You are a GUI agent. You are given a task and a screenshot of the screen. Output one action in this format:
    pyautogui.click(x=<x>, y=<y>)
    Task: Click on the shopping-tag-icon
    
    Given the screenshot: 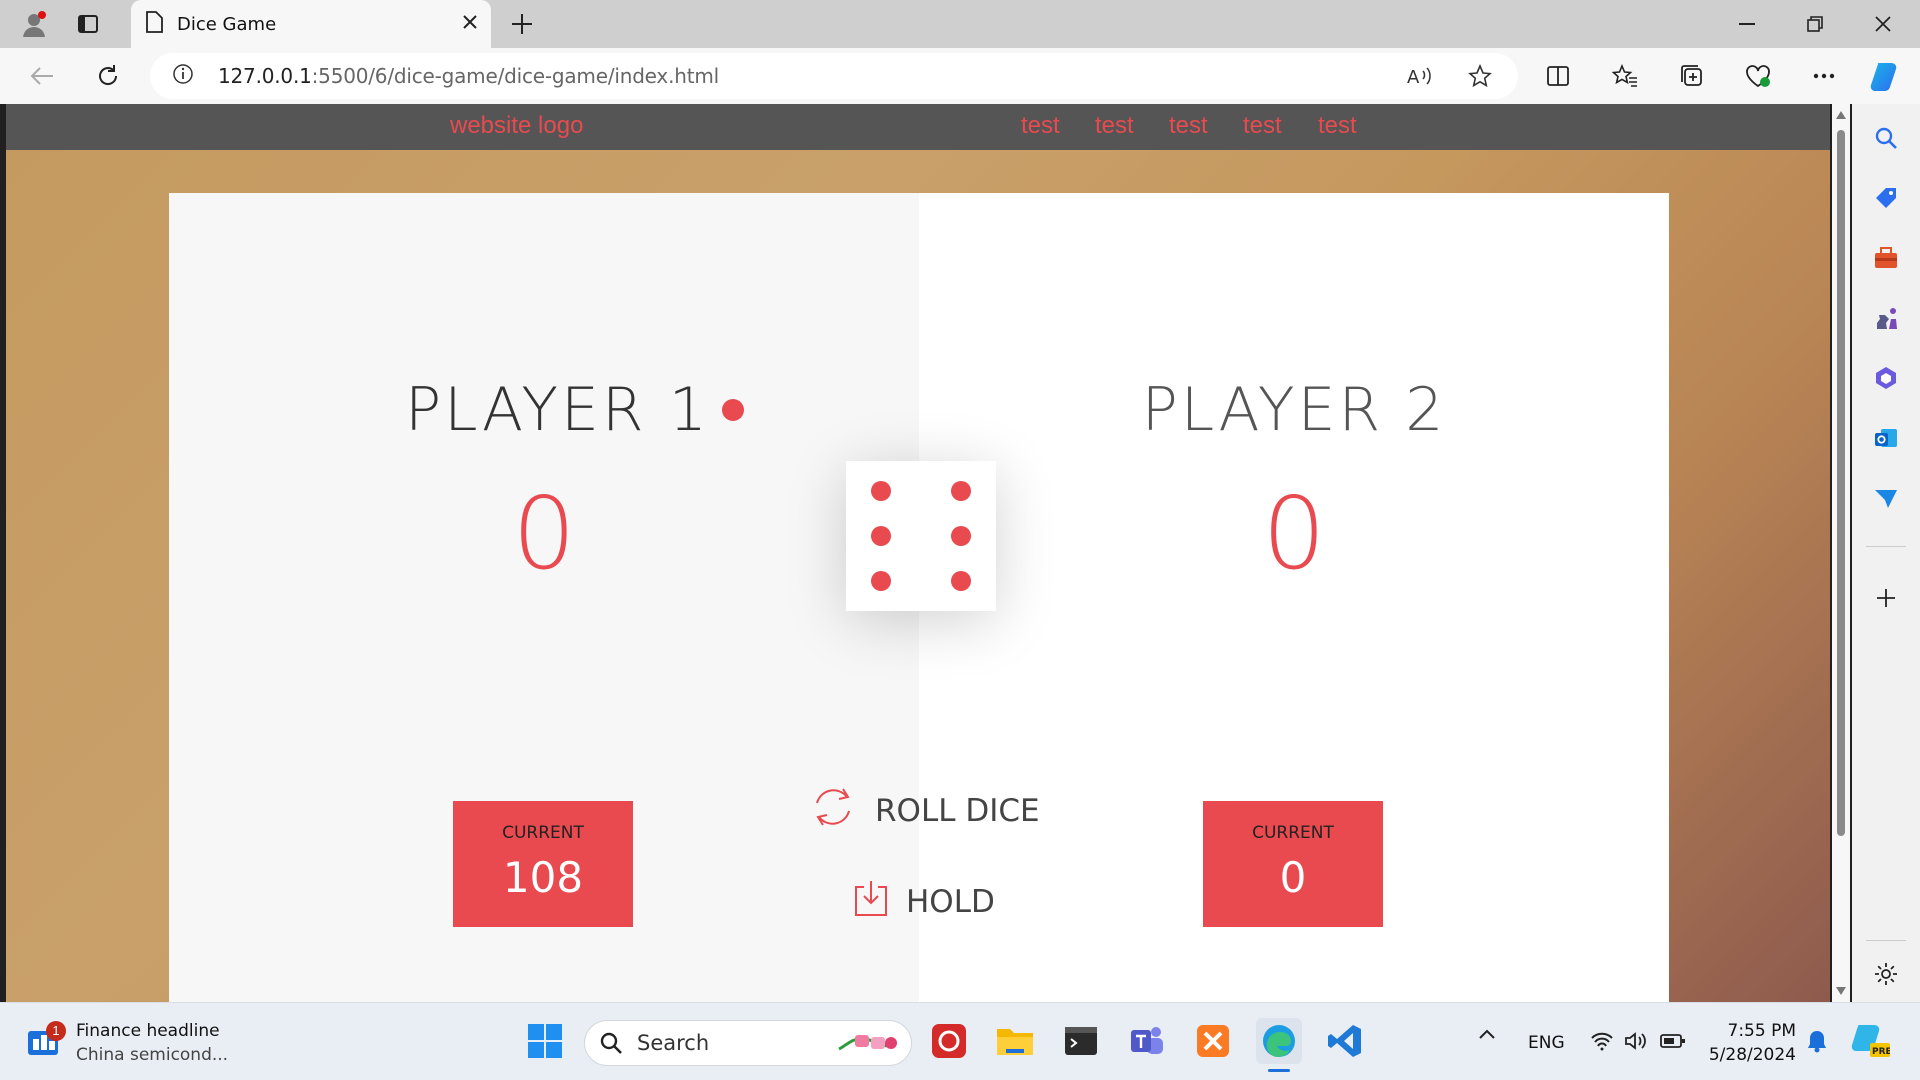 What is the action you would take?
    pyautogui.click(x=1886, y=198)
    